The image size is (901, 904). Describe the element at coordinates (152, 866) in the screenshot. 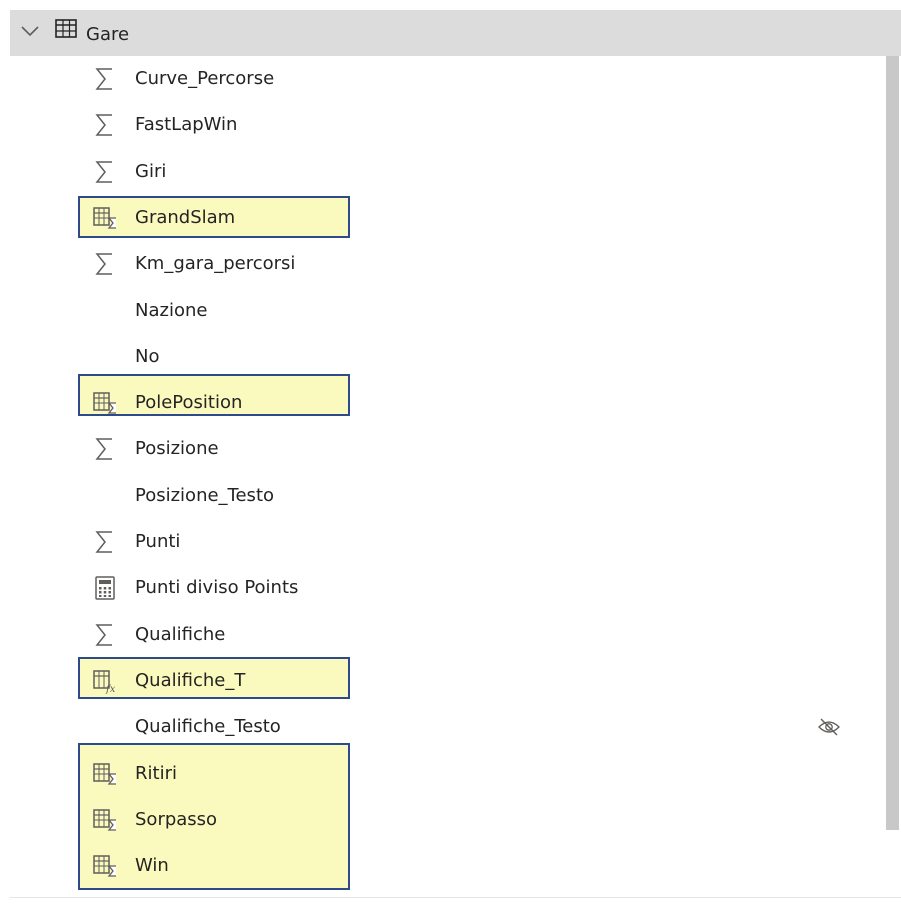

I see `field-label: Win` at that location.